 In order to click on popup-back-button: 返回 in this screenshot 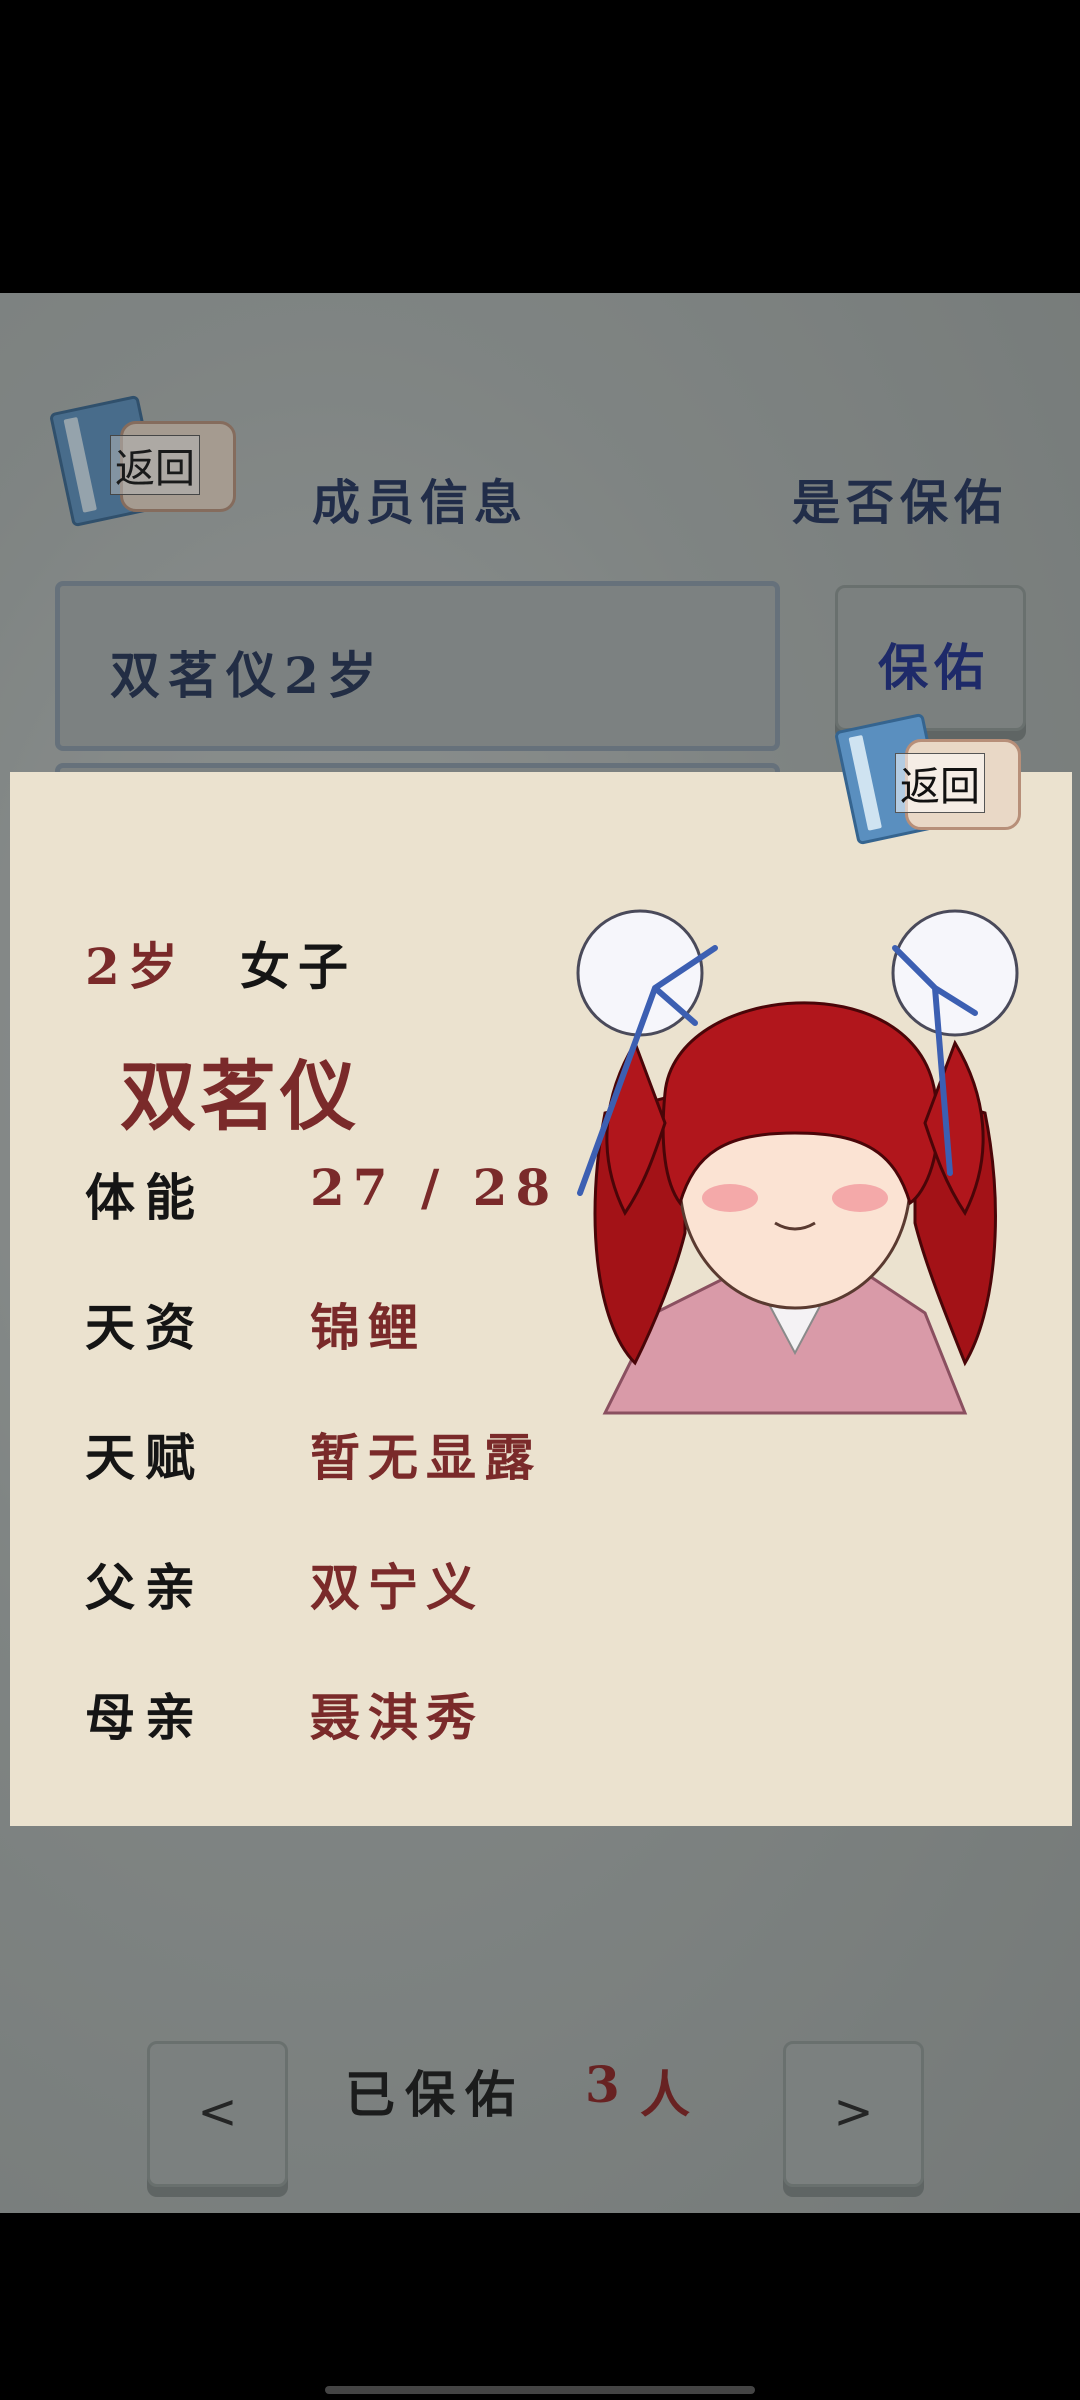, I will do `click(929, 778)`.